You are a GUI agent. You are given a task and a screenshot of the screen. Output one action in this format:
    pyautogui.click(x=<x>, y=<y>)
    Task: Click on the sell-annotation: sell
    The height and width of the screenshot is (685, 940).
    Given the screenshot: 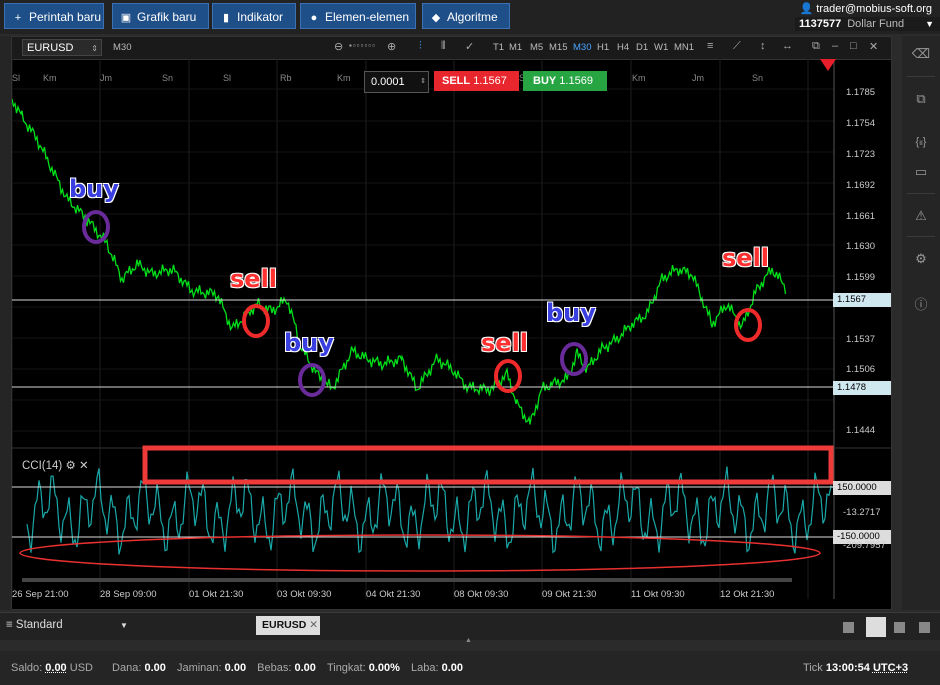 What is the action you would take?
    pyautogui.click(x=254, y=279)
    